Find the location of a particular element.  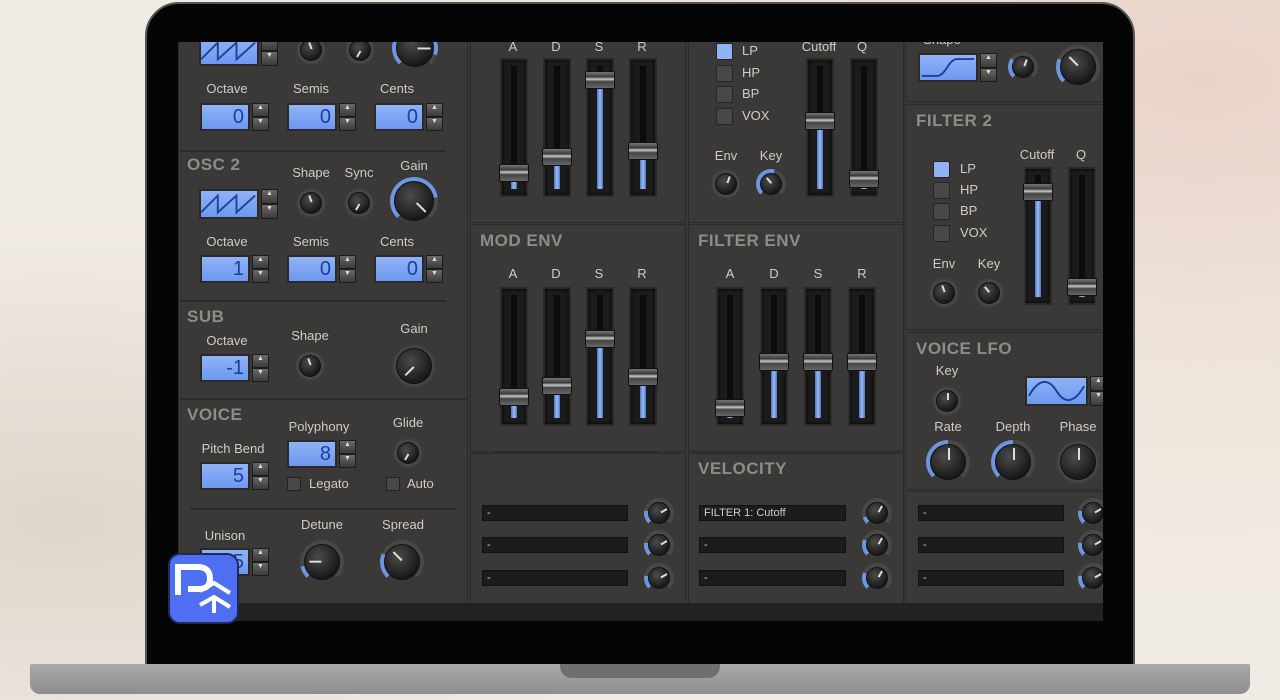

glide-knob is located at coordinates (408, 453).